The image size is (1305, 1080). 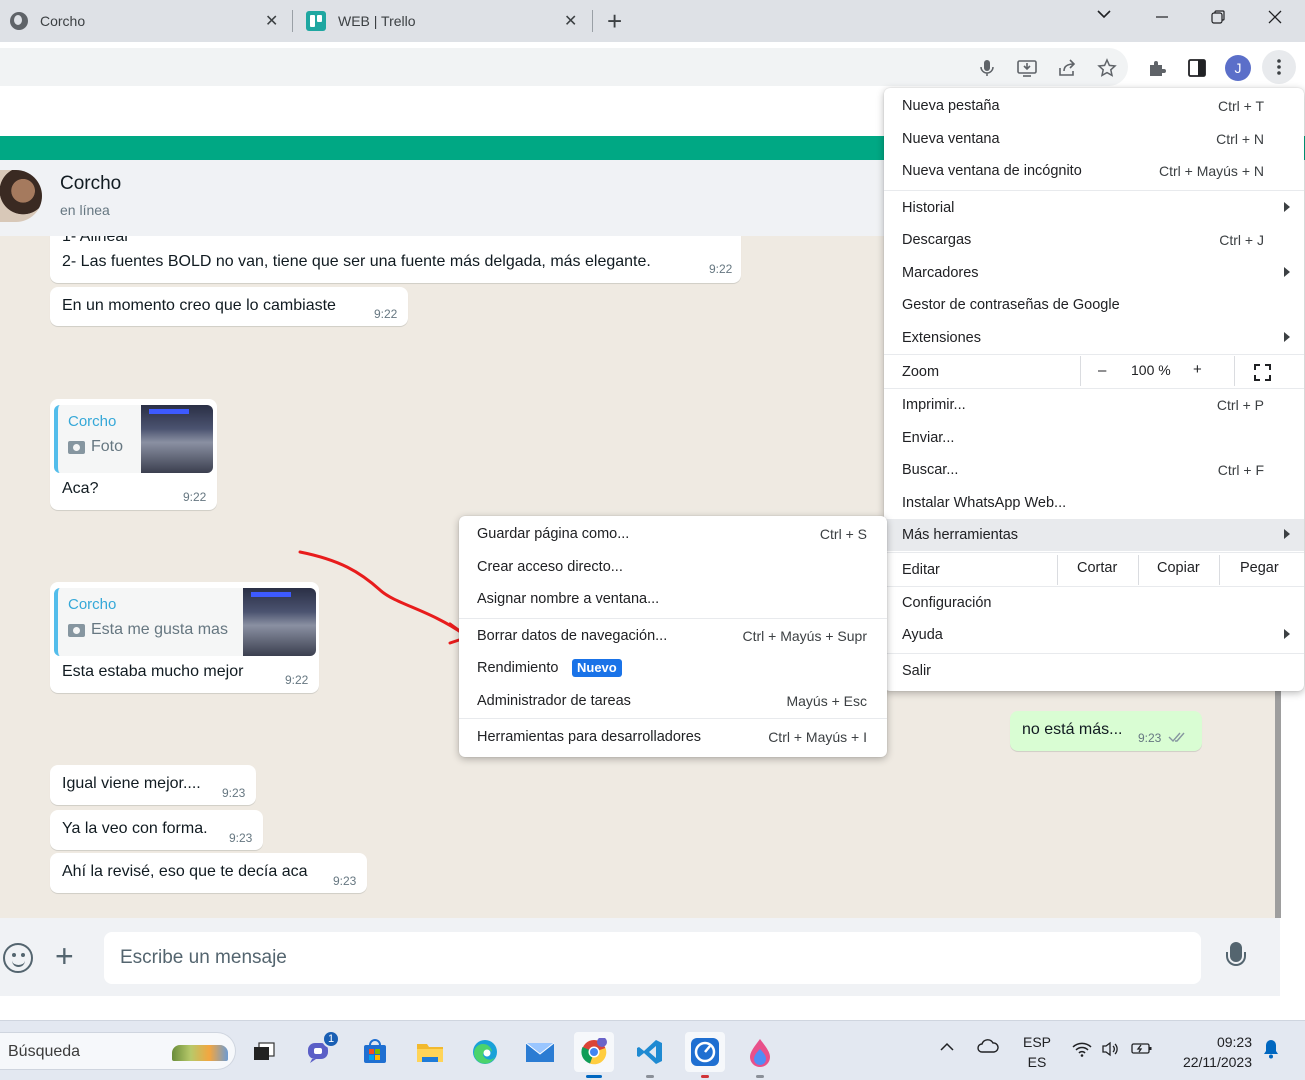 I want to click on chrome-menu-button, so click(x=1279, y=67).